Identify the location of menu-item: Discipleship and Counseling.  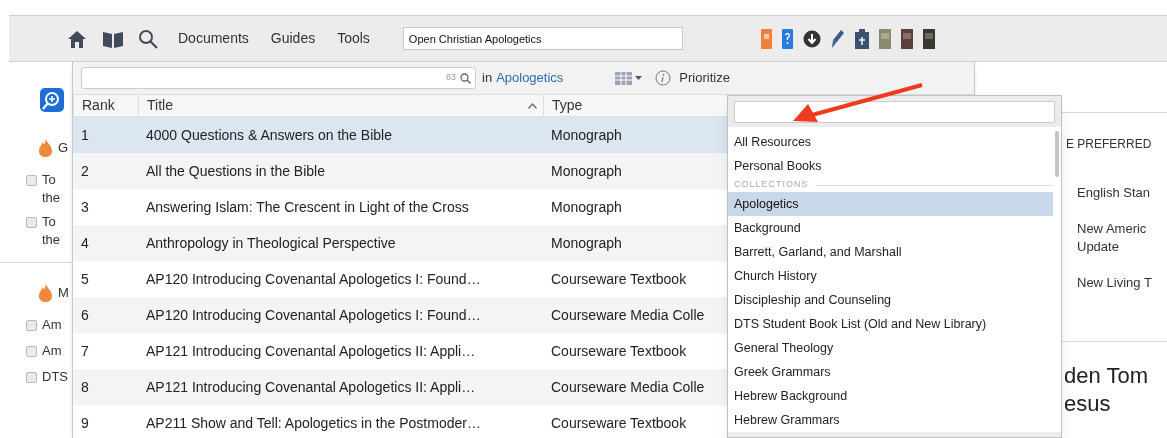
(890, 300).